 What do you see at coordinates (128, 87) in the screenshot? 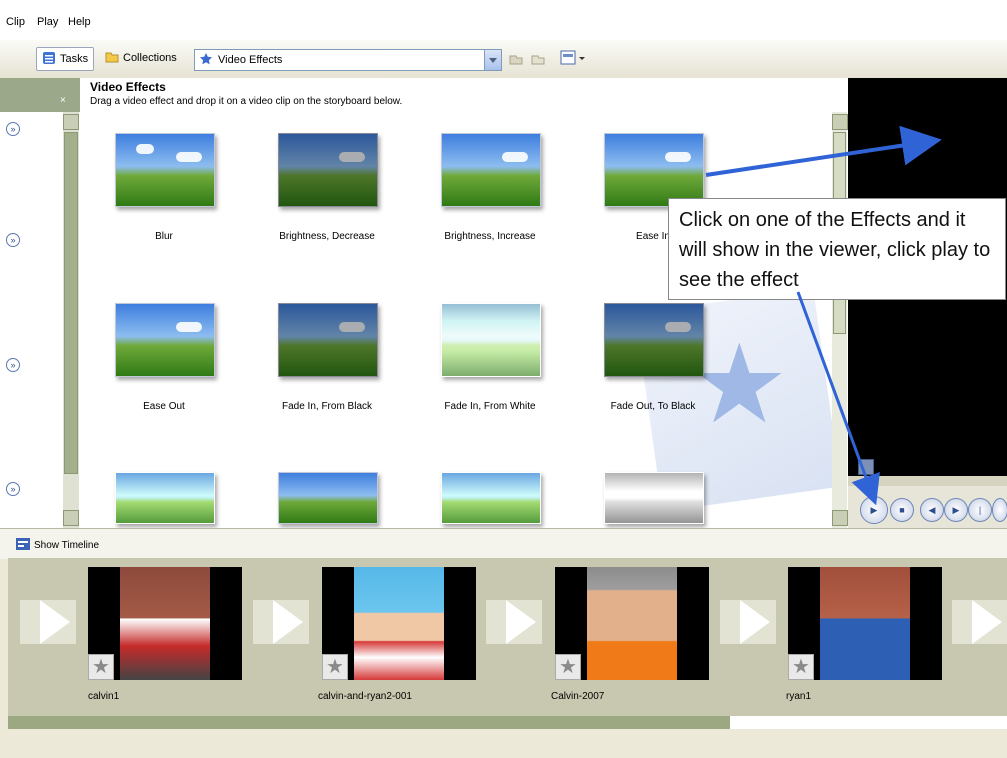
I see `effects-title: Video Effects` at bounding box center [128, 87].